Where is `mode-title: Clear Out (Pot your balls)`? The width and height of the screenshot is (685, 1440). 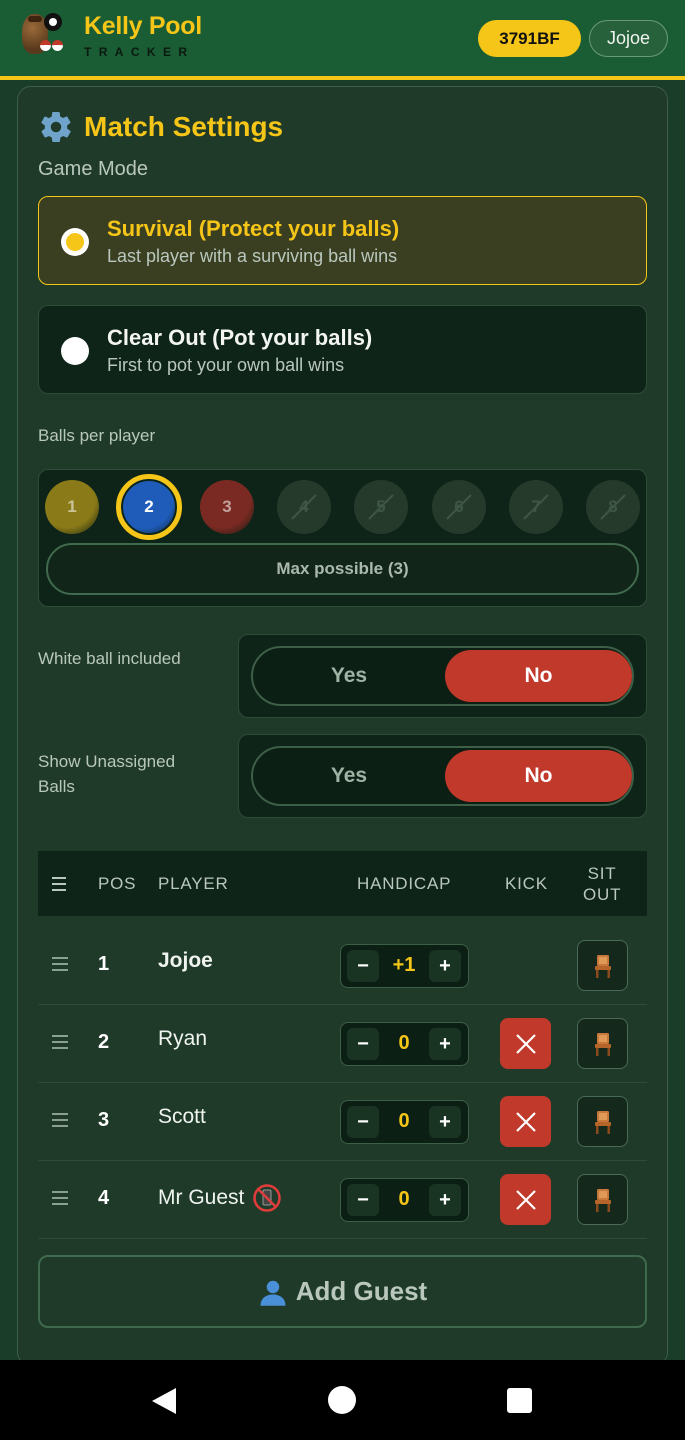 mode-title: Clear Out (Pot your balls) is located at coordinates (240, 337).